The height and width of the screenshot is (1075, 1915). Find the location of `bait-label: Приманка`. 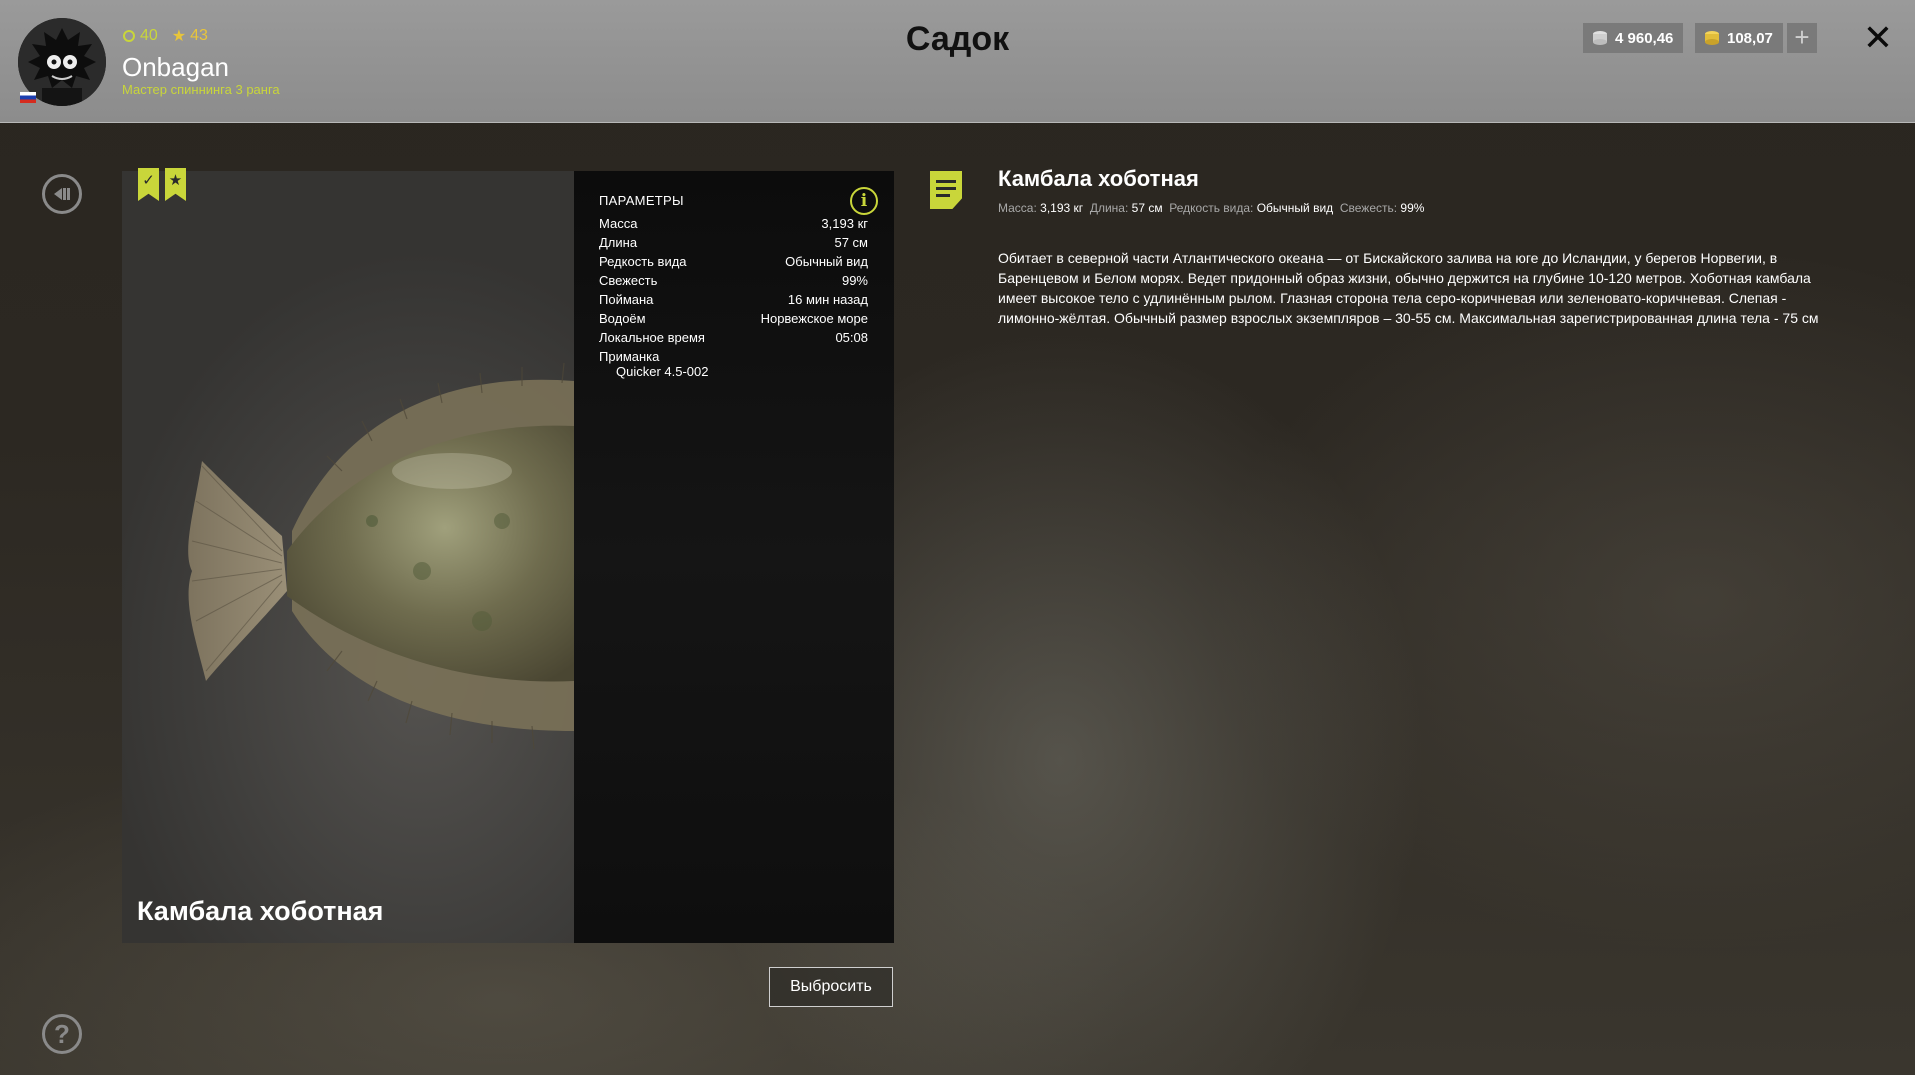

bait-label: Приманка is located at coordinates (629, 356).